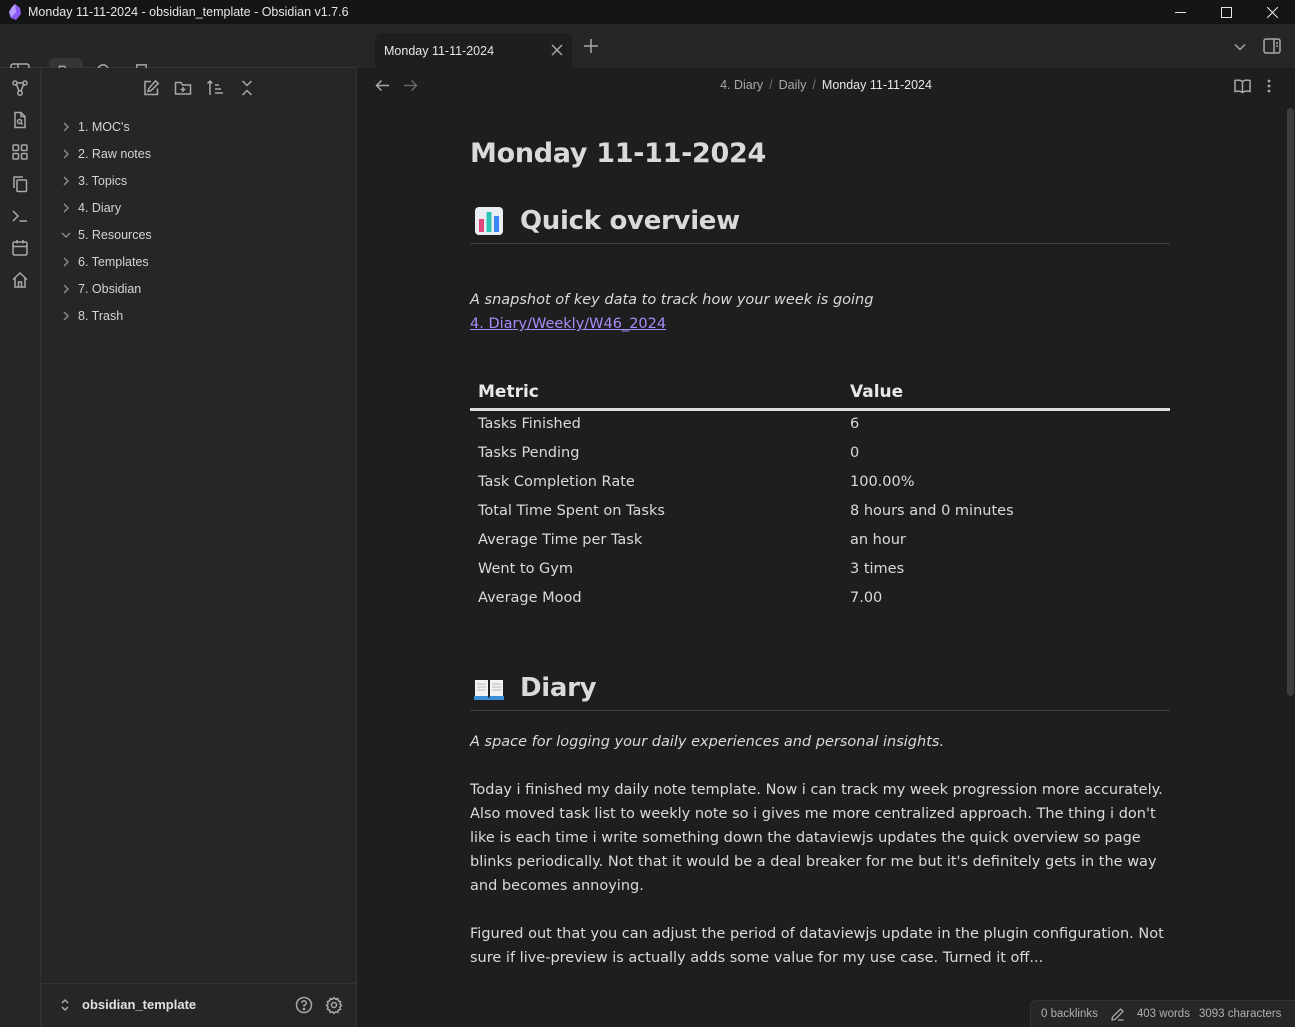 This screenshot has height=1027, width=1295. I want to click on diary-heading: Diary, so click(820, 688).